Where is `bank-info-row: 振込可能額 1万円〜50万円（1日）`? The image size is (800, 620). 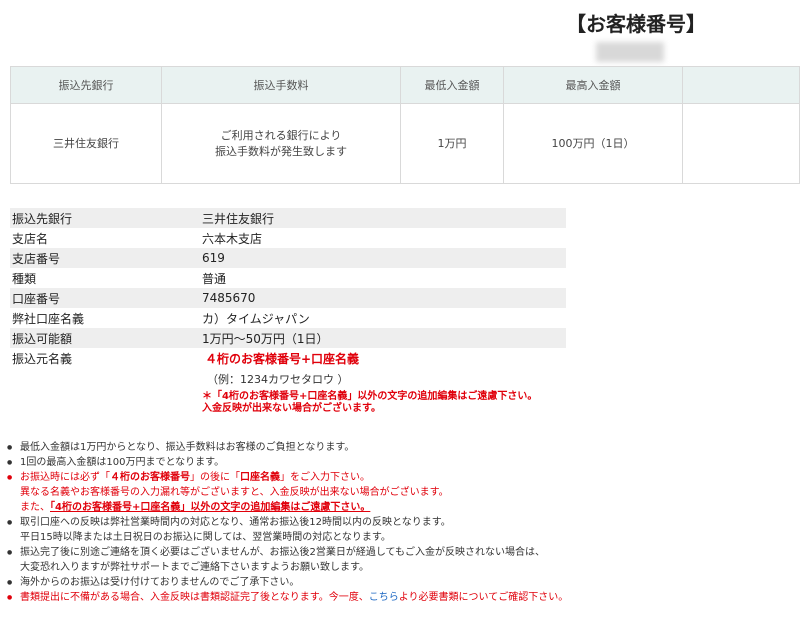 bank-info-row: 振込可能額 1万円〜50万円（1日） is located at coordinates (288, 338).